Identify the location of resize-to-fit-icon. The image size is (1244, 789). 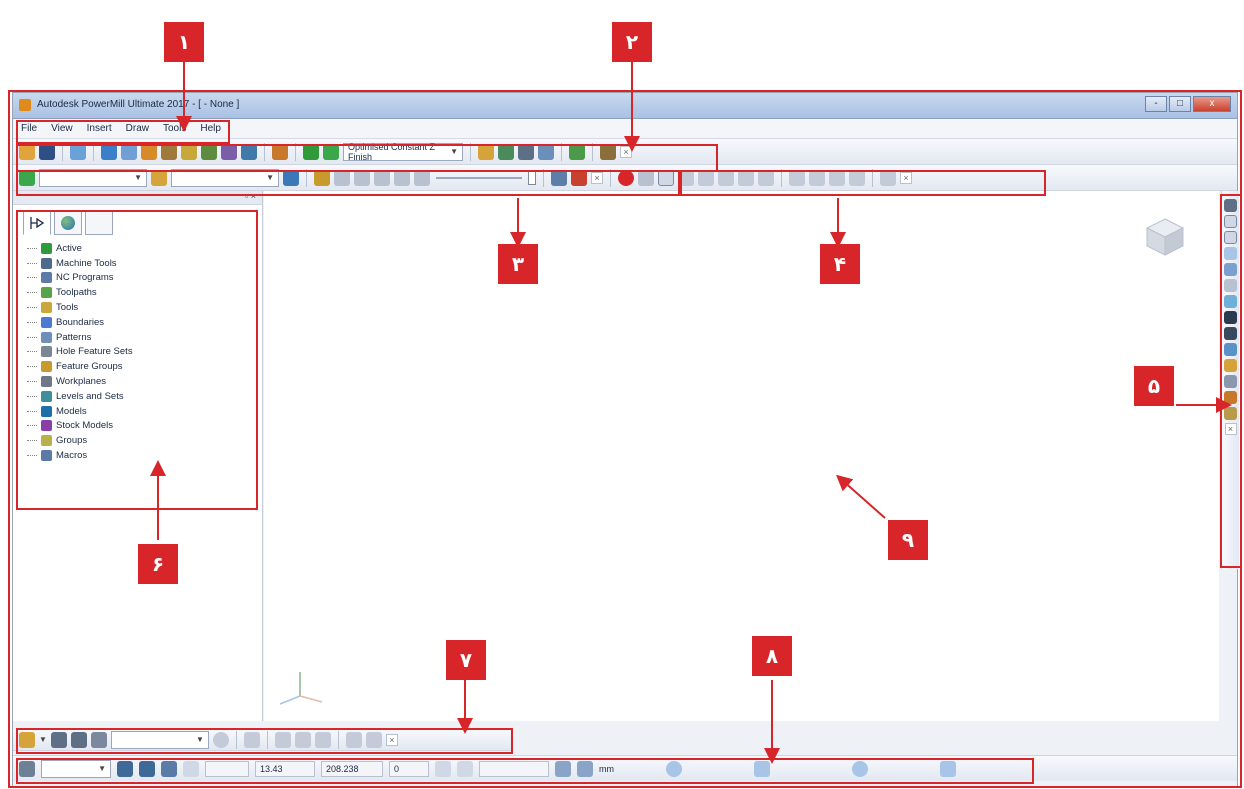
(1230, 301).